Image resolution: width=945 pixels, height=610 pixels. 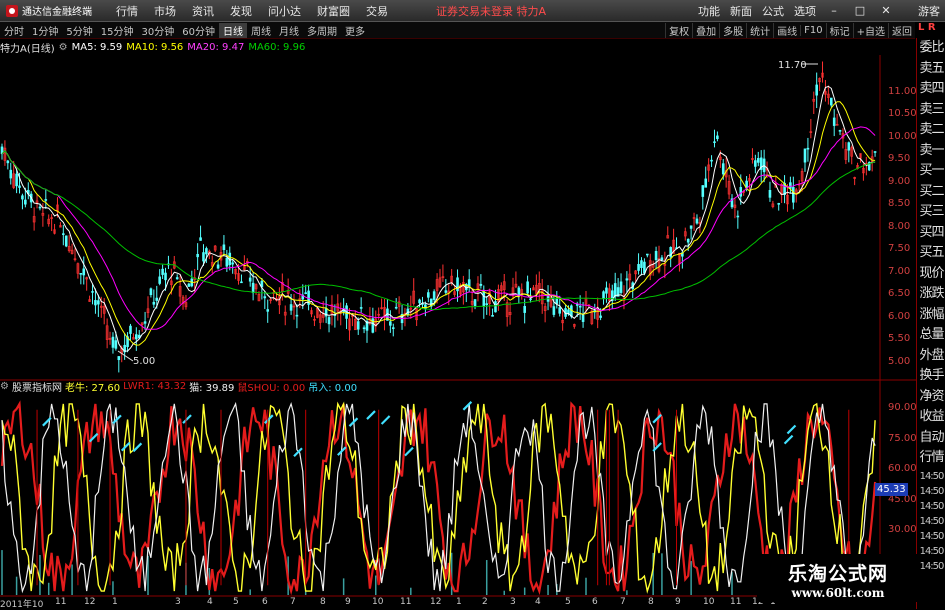 What do you see at coordinates (759, 30) in the screenshot?
I see `btn-stats: 统计` at bounding box center [759, 30].